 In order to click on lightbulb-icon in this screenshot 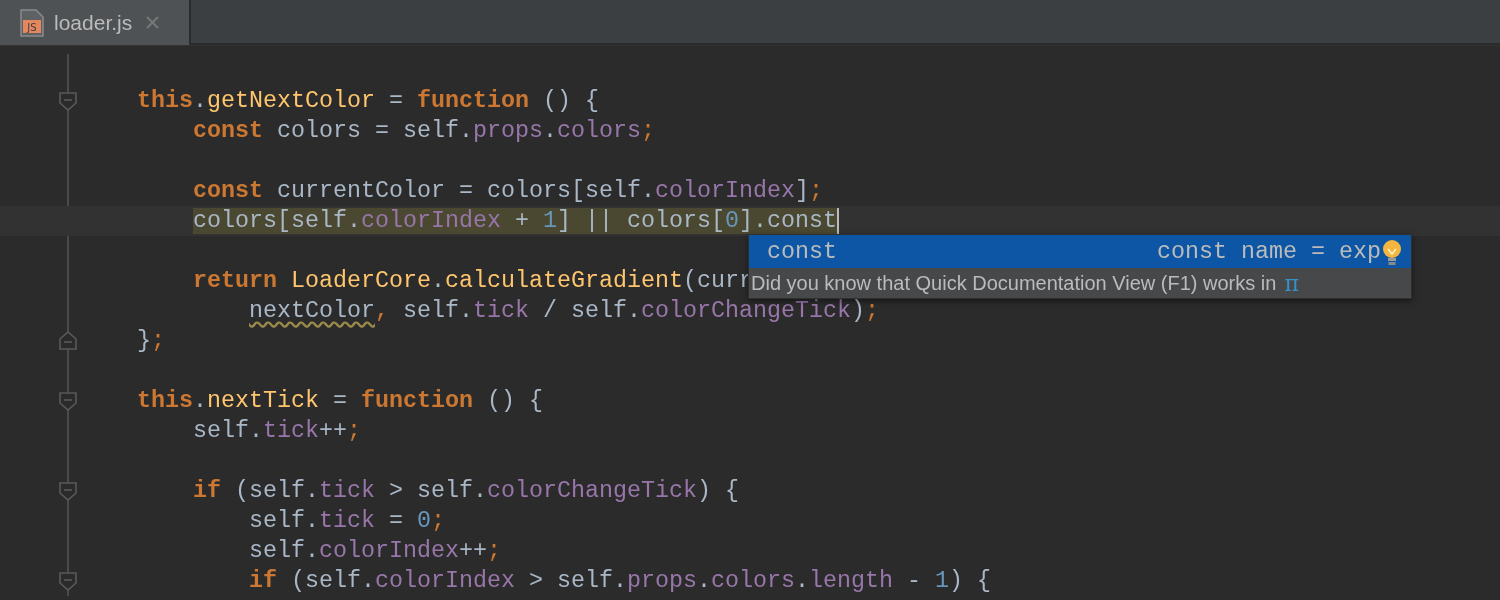, I will do `click(1392, 253)`.